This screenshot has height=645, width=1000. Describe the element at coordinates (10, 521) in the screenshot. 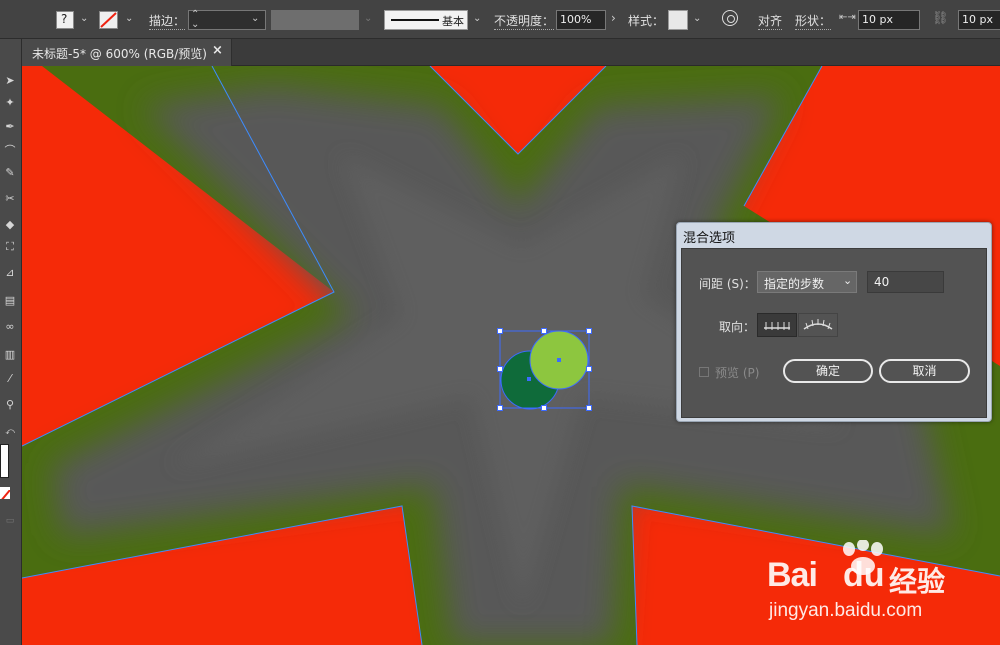

I see `screen-mode-icon: ▭` at that location.